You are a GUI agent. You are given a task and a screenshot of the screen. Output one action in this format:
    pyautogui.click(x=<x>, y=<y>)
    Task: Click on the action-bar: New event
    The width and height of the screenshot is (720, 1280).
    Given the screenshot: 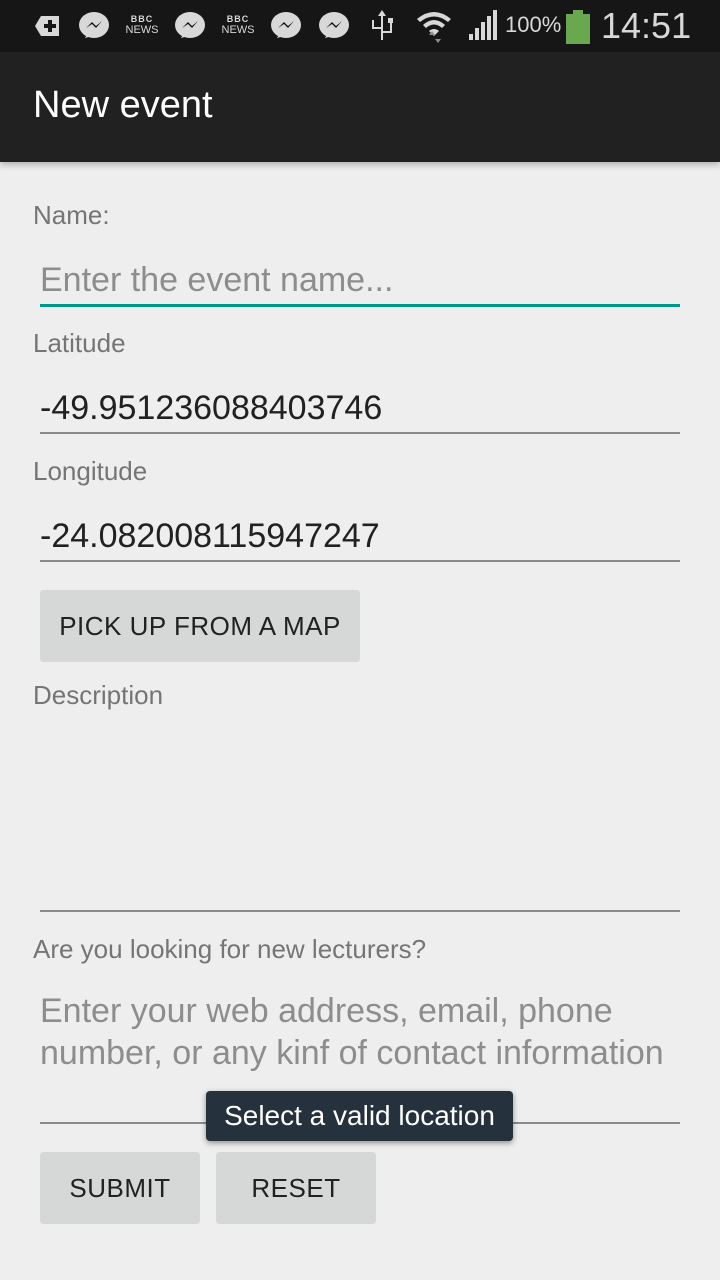 What is the action you would take?
    pyautogui.click(x=360, y=107)
    